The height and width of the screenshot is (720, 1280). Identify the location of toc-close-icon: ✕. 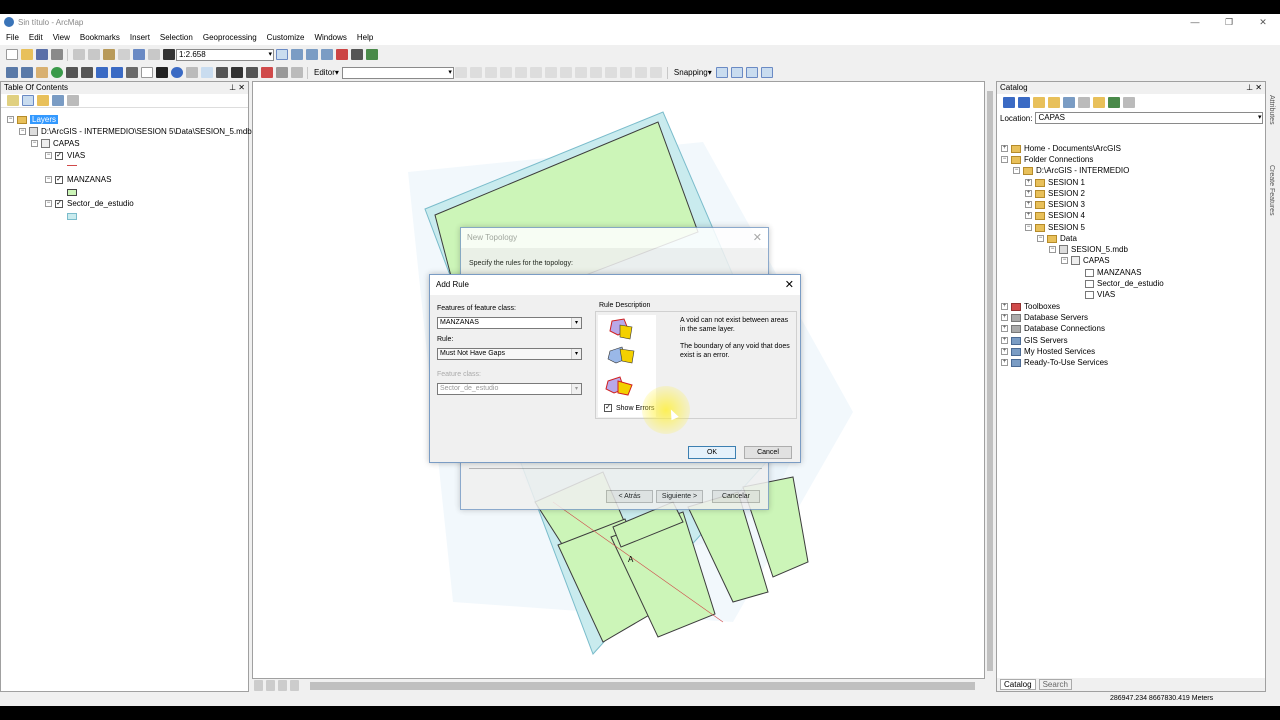
(241, 87).